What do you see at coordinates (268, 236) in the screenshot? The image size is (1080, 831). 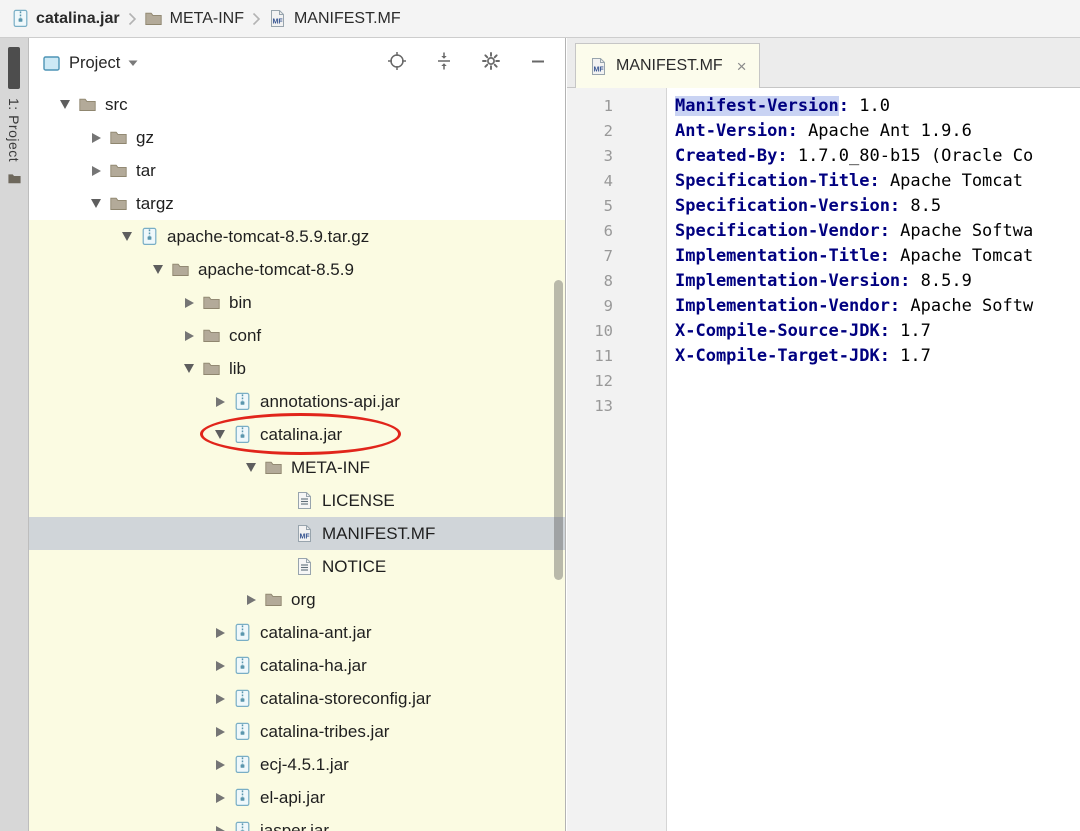 I see `tree-item-label: apache-tomcat-8.5.9.tar.gz` at bounding box center [268, 236].